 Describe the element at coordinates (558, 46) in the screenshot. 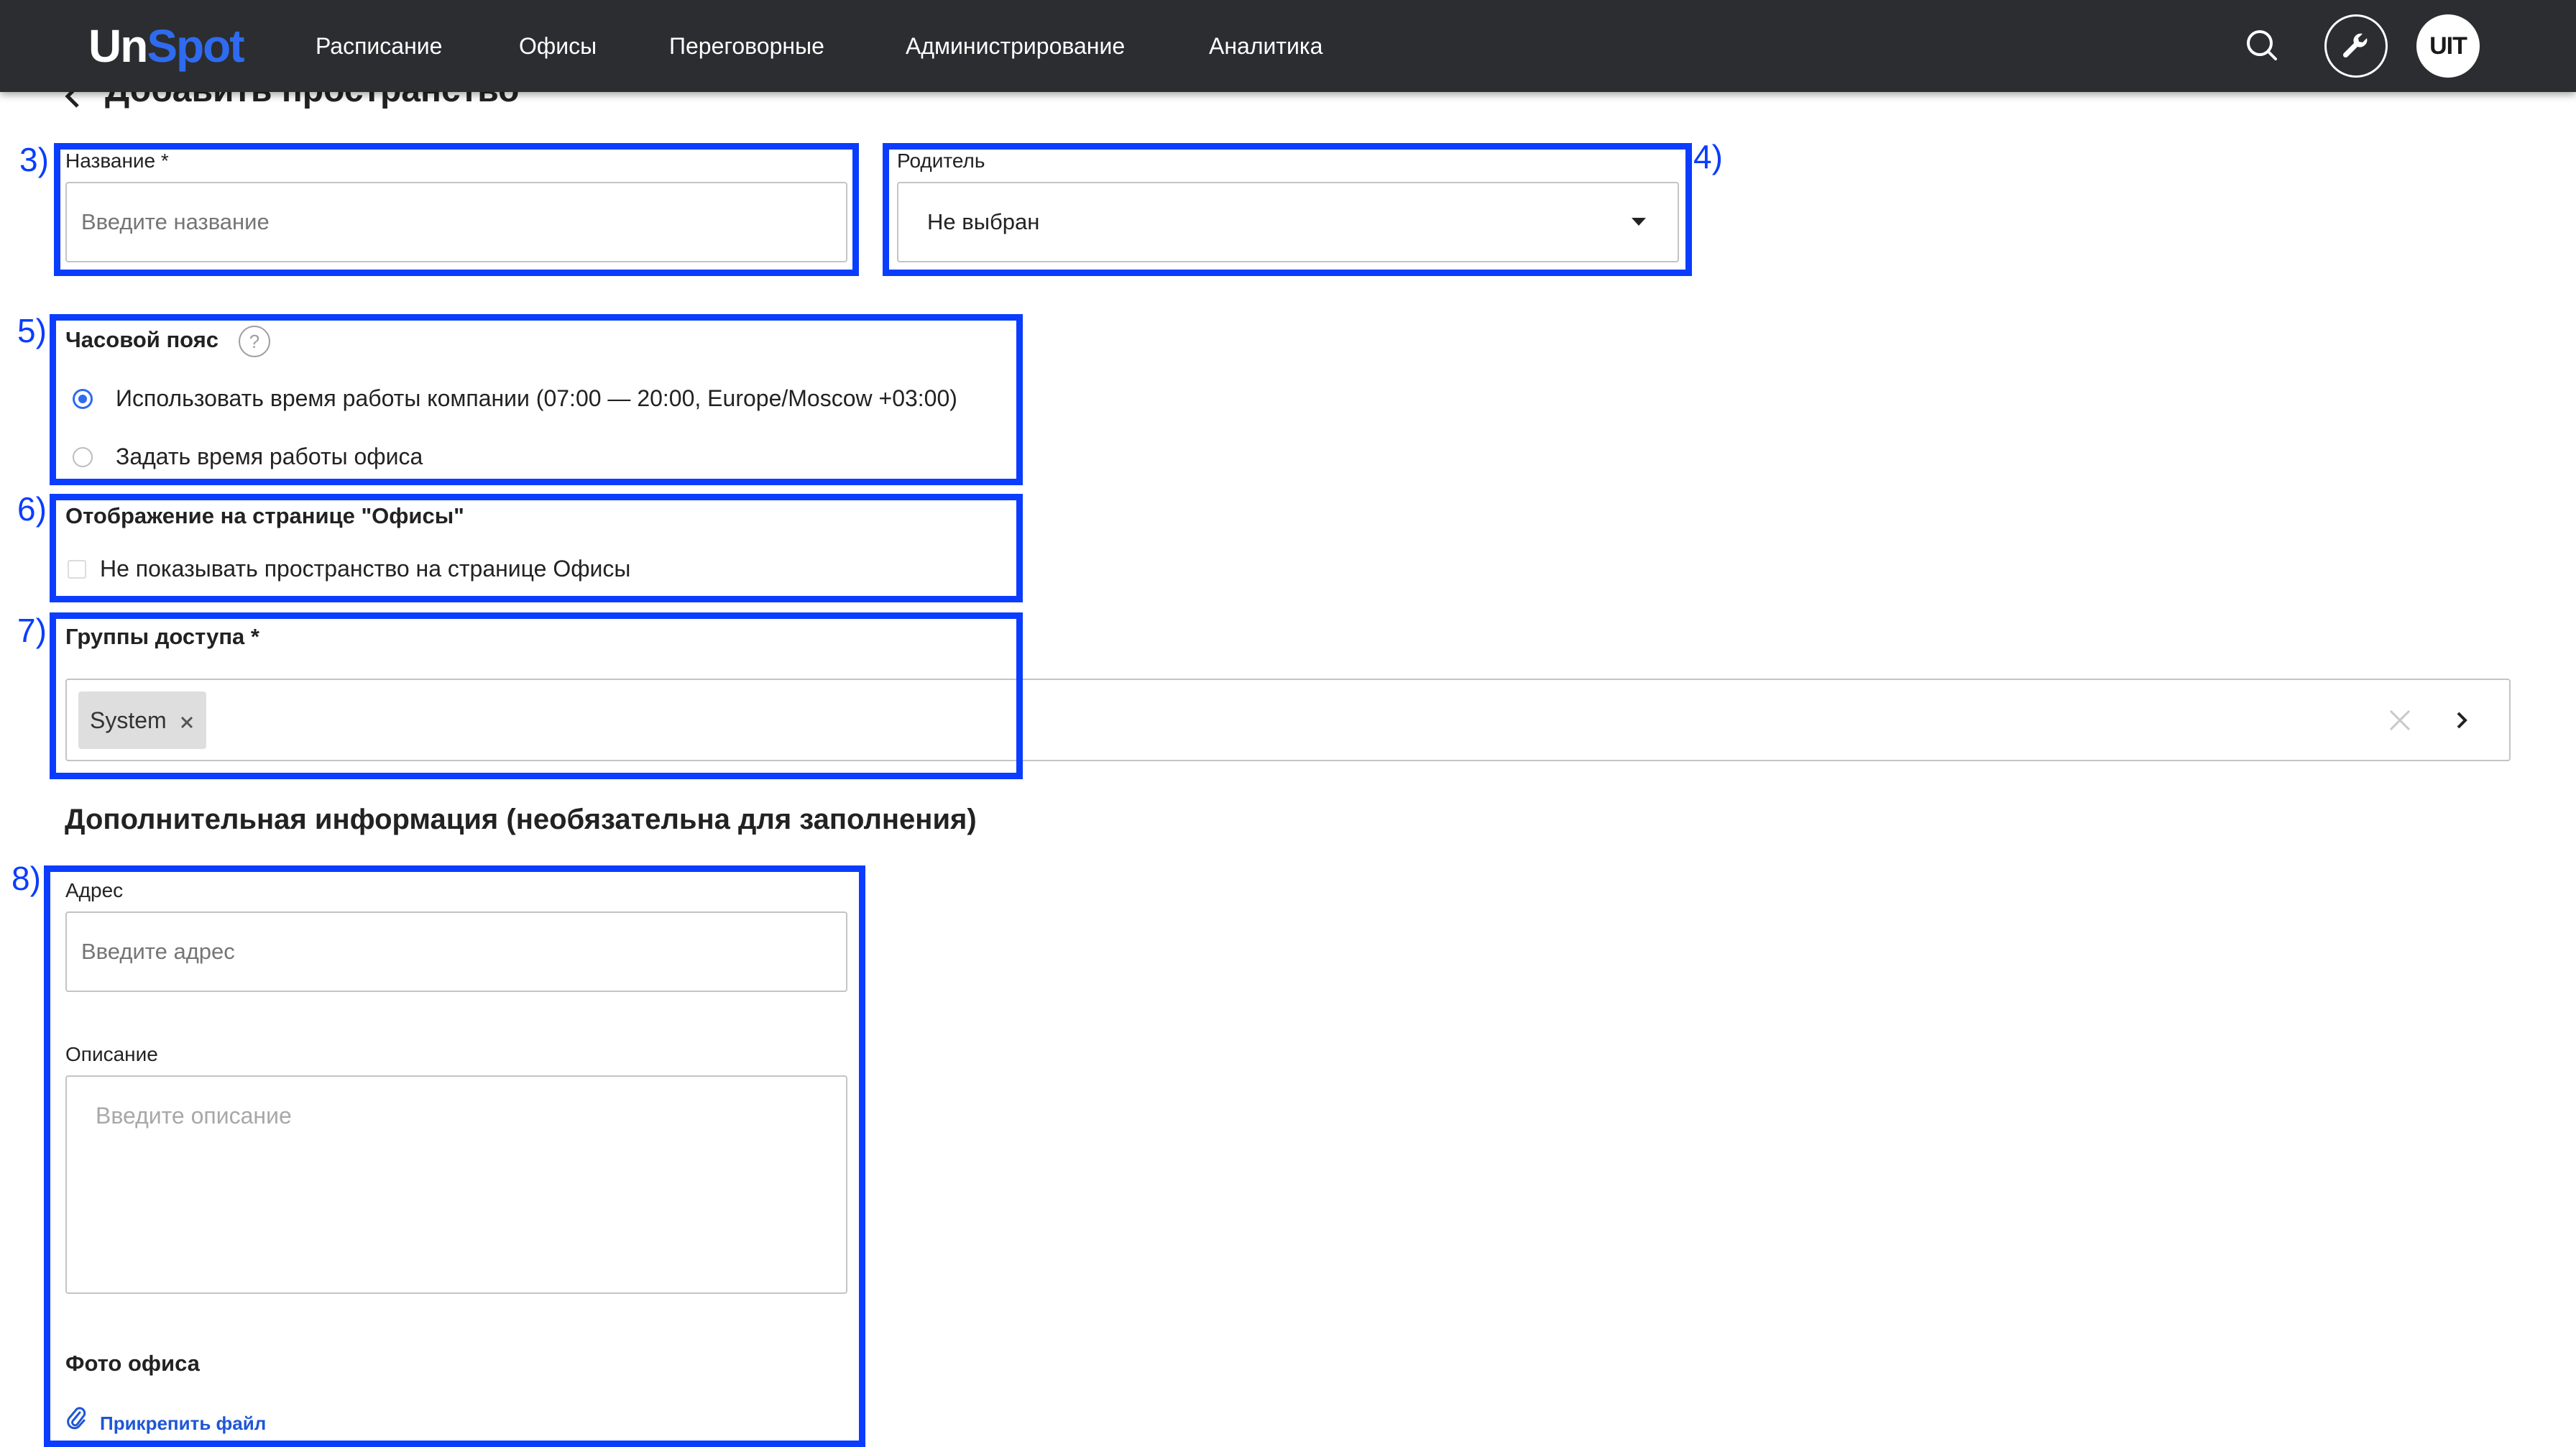

I see `nav-item-offices: Офисы` at that location.